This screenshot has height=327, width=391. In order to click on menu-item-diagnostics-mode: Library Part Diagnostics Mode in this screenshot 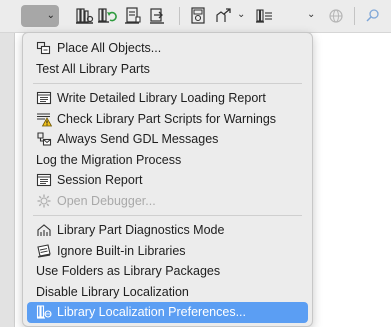, I will do `click(167, 230)`.